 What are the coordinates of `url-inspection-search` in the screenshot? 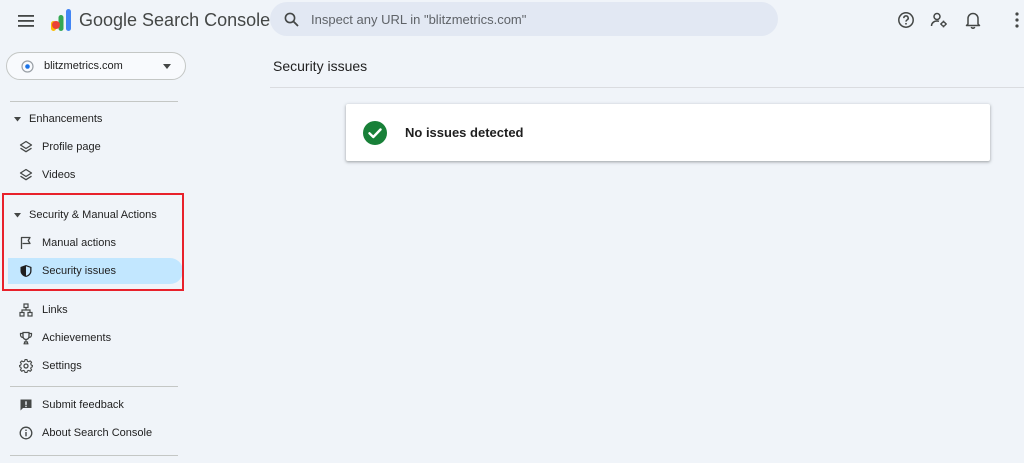 It's located at (524, 19).